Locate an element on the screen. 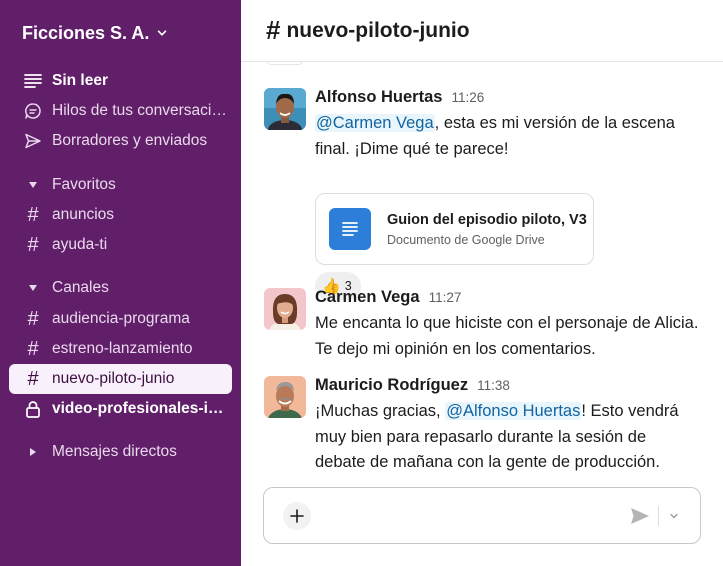 The image size is (723, 566). add-attachment-button is located at coordinates (297, 516).